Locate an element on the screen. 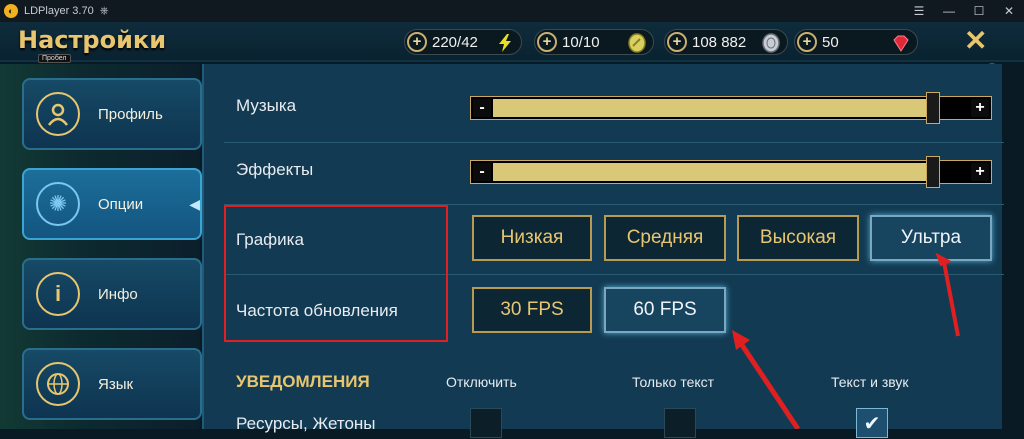 The height and width of the screenshot is (439, 1024). annotation-arrows is located at coordinates (846, 340).